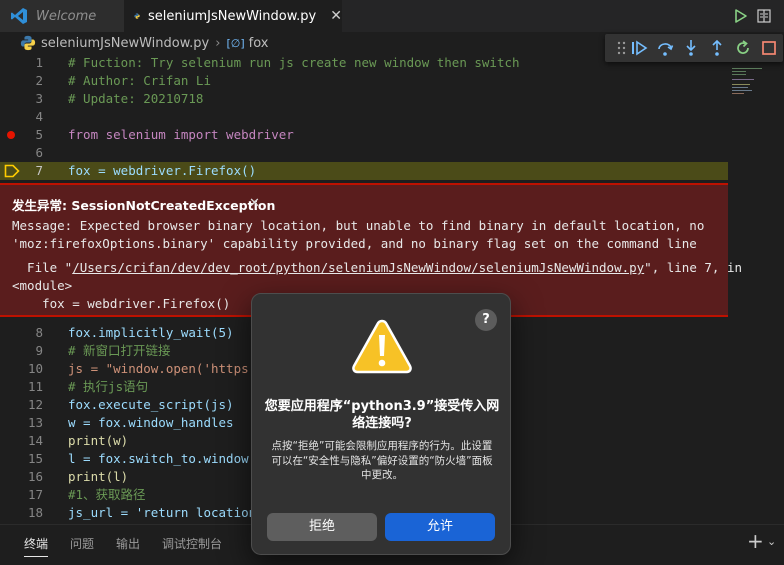 The width and height of the screenshot is (784, 565). Describe the element at coordinates (486, 320) in the screenshot. I see `help-button: ?` at that location.